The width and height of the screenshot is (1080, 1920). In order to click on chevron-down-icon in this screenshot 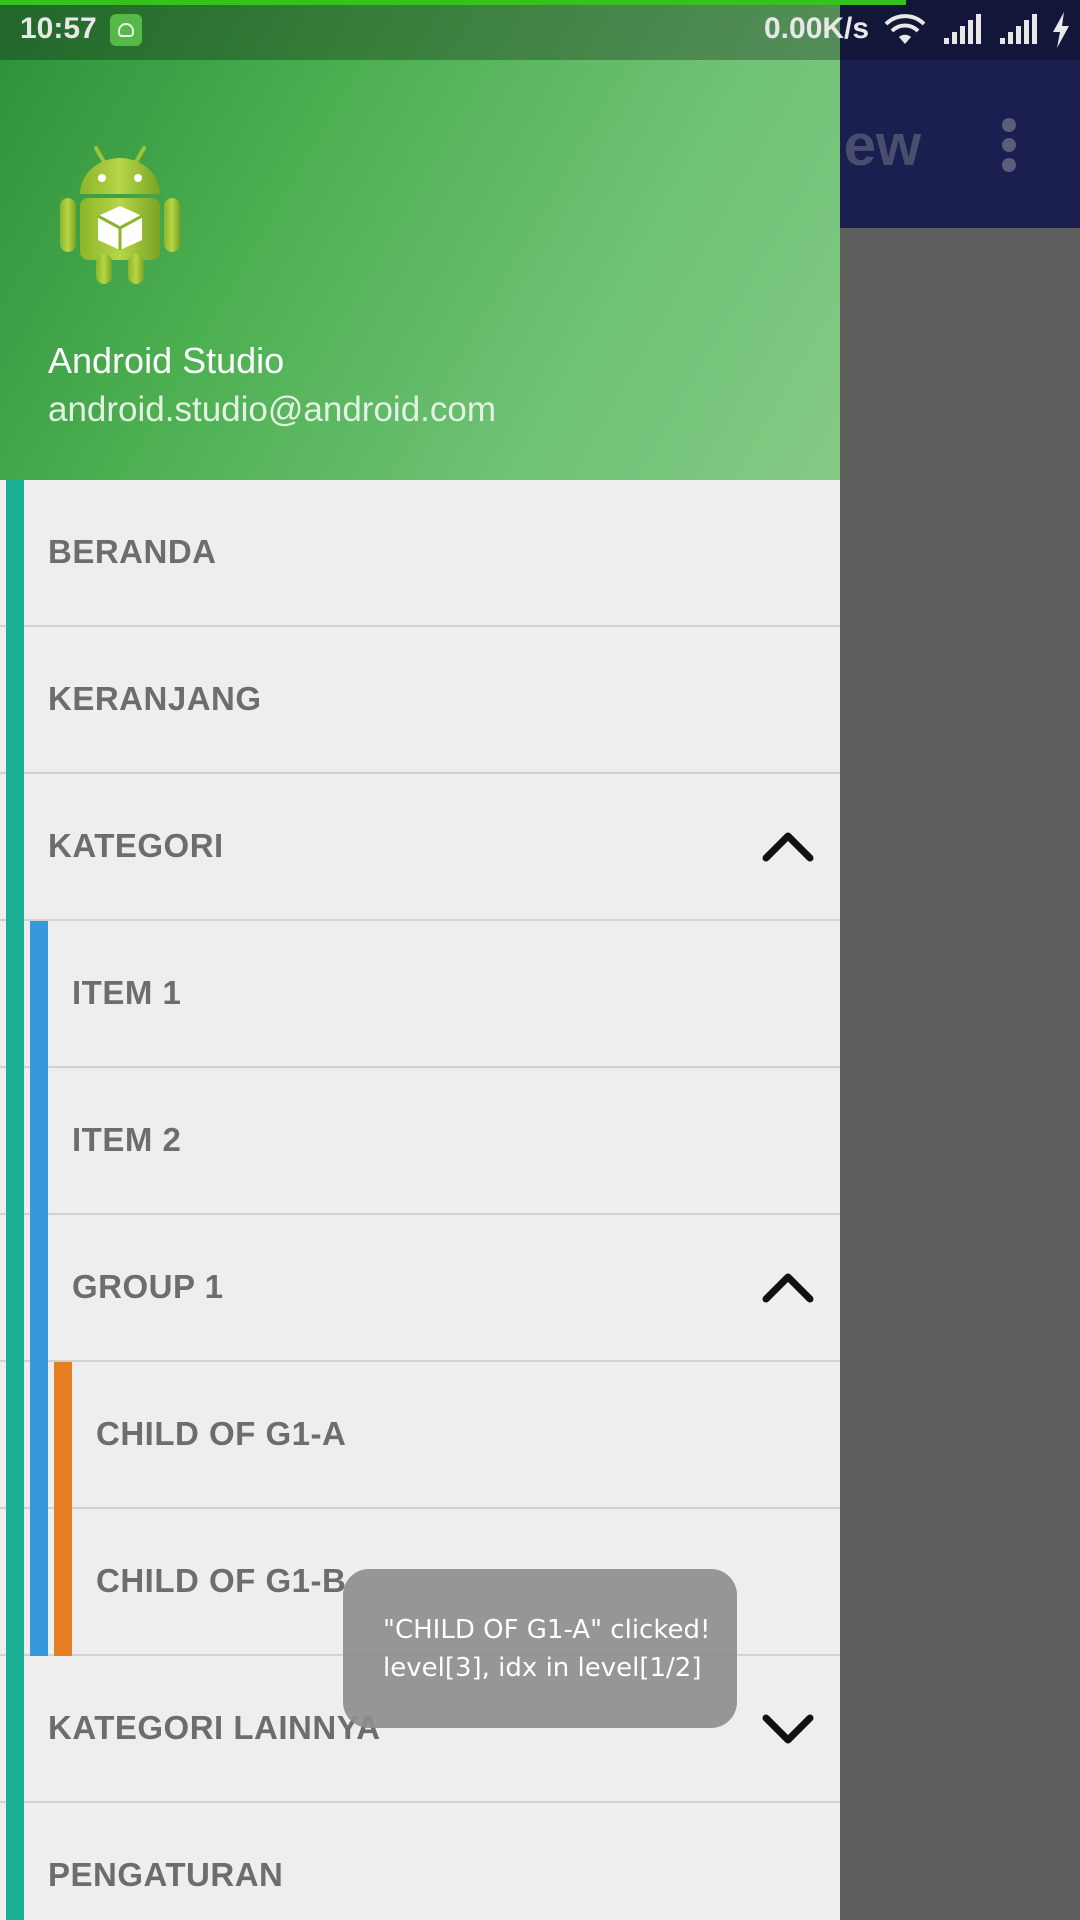, I will do `click(788, 1728)`.